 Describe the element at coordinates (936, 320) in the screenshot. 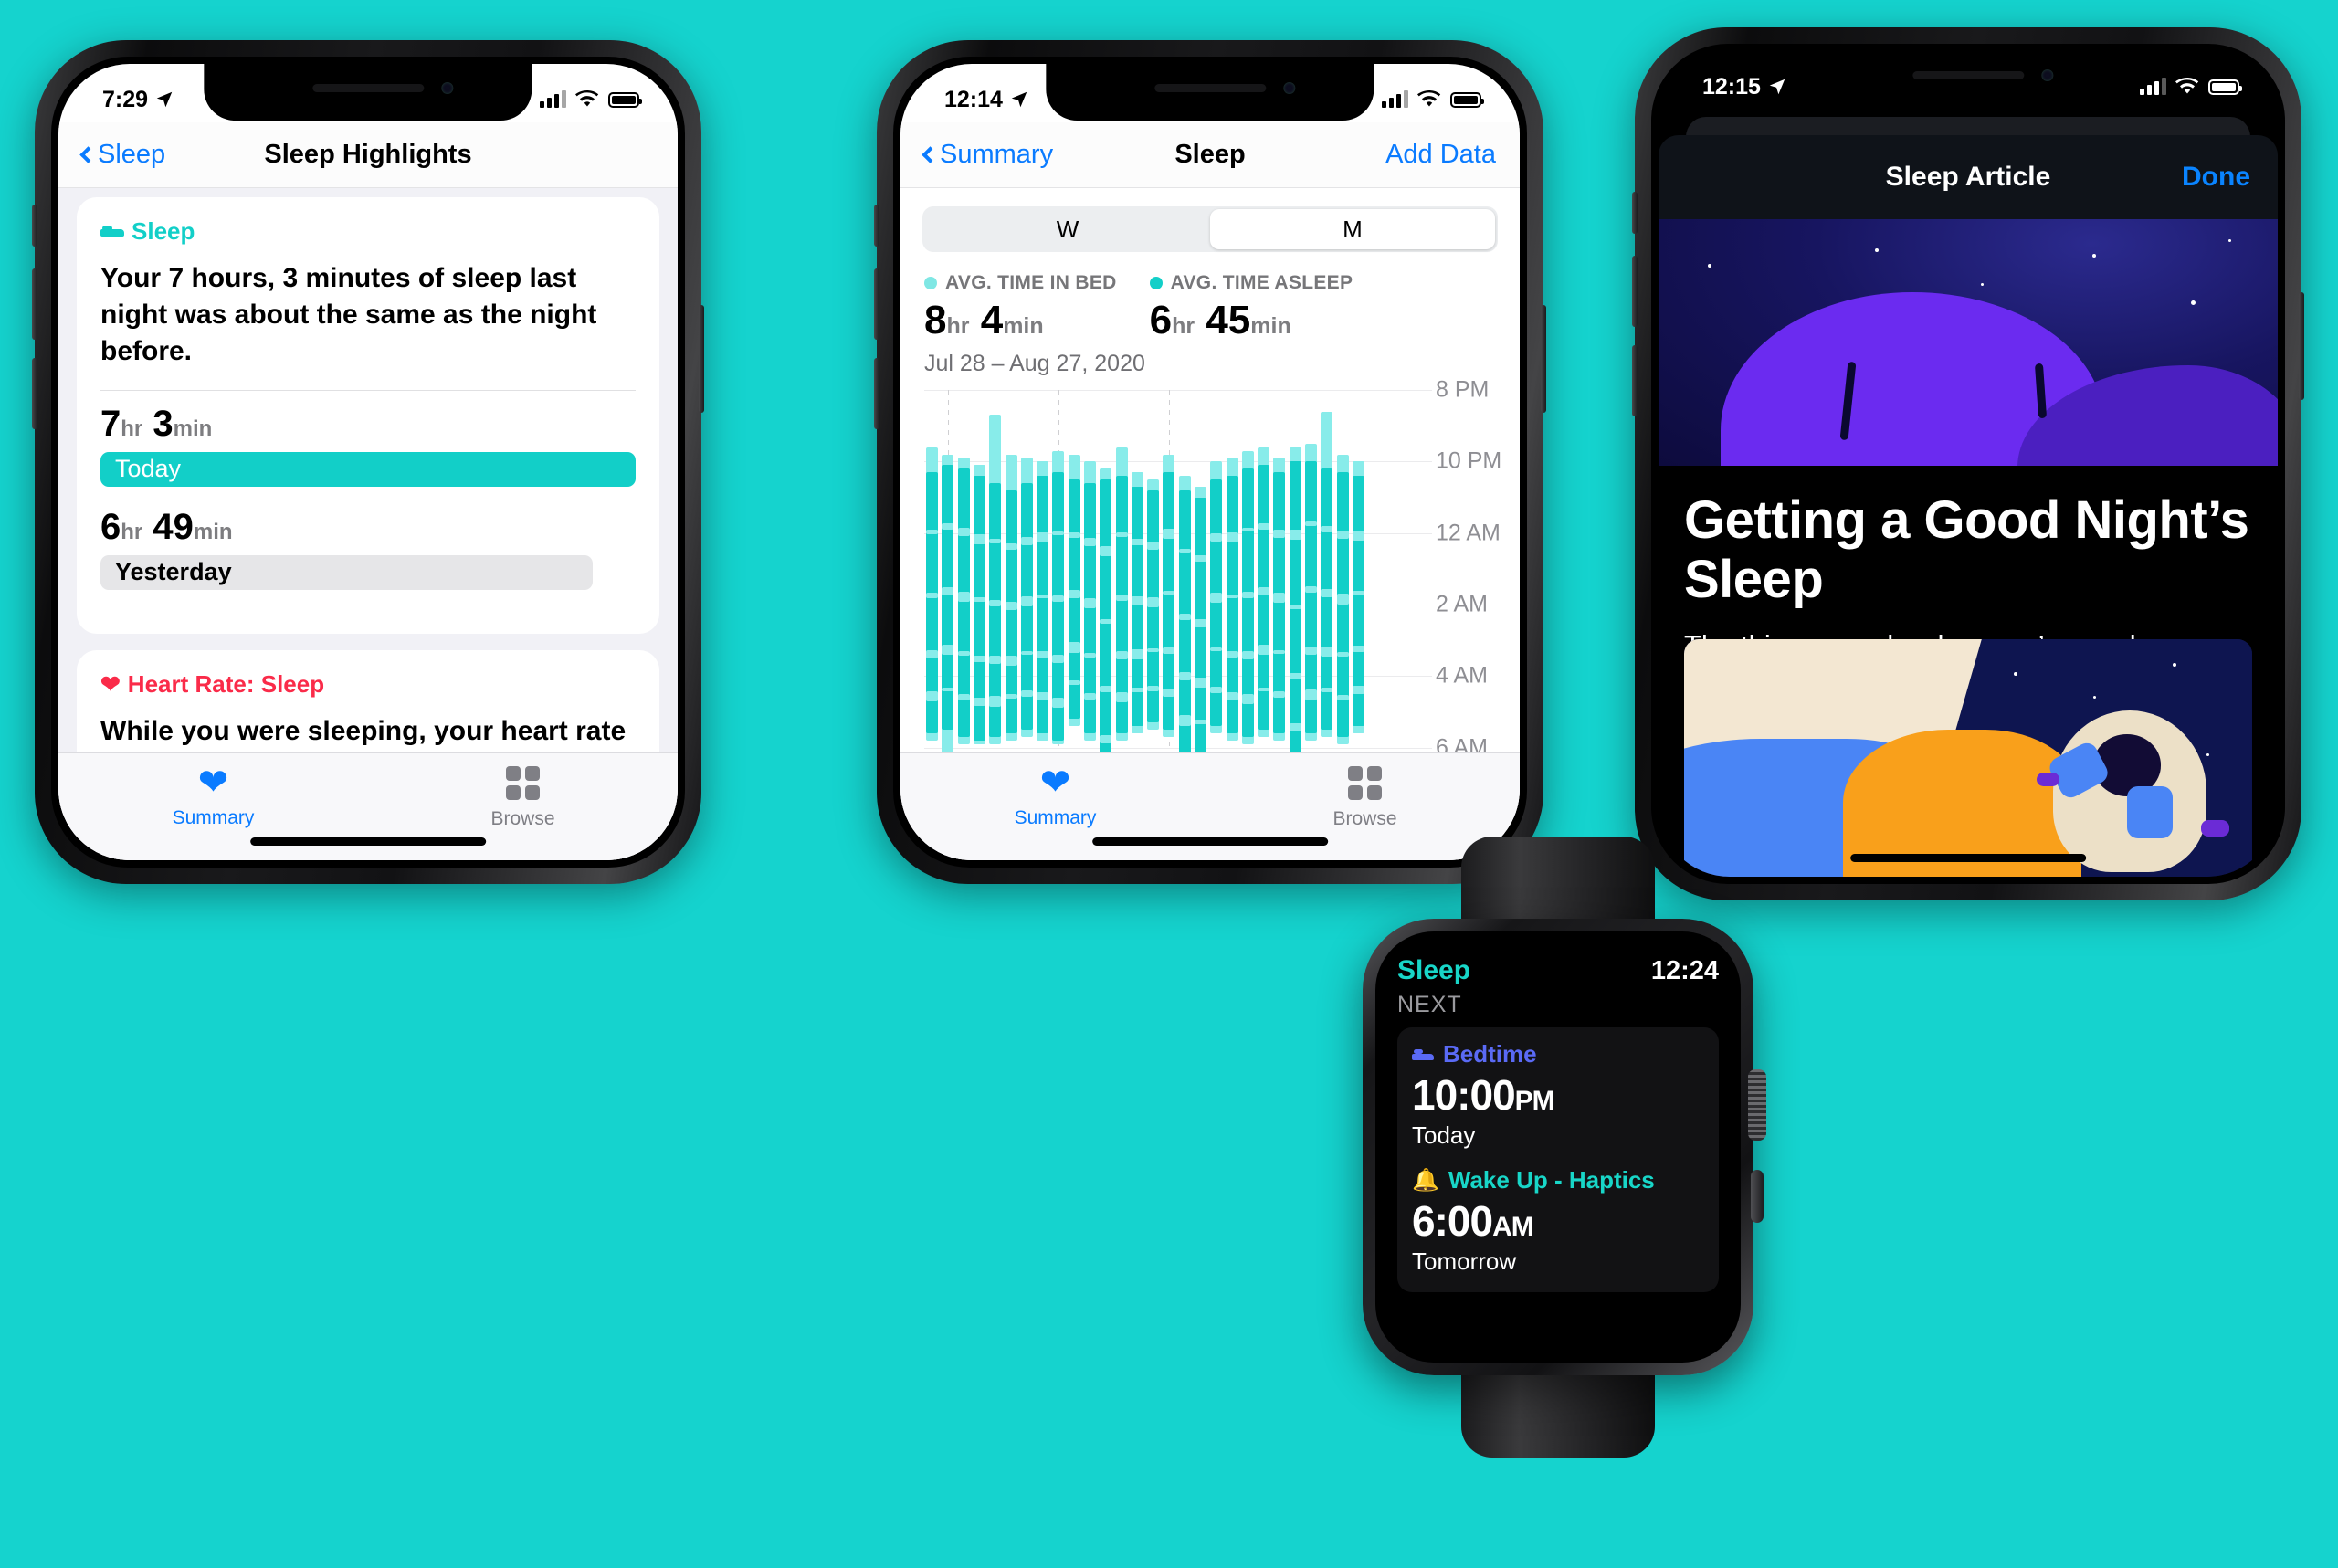

I see `in-bed-hours: 8` at that location.